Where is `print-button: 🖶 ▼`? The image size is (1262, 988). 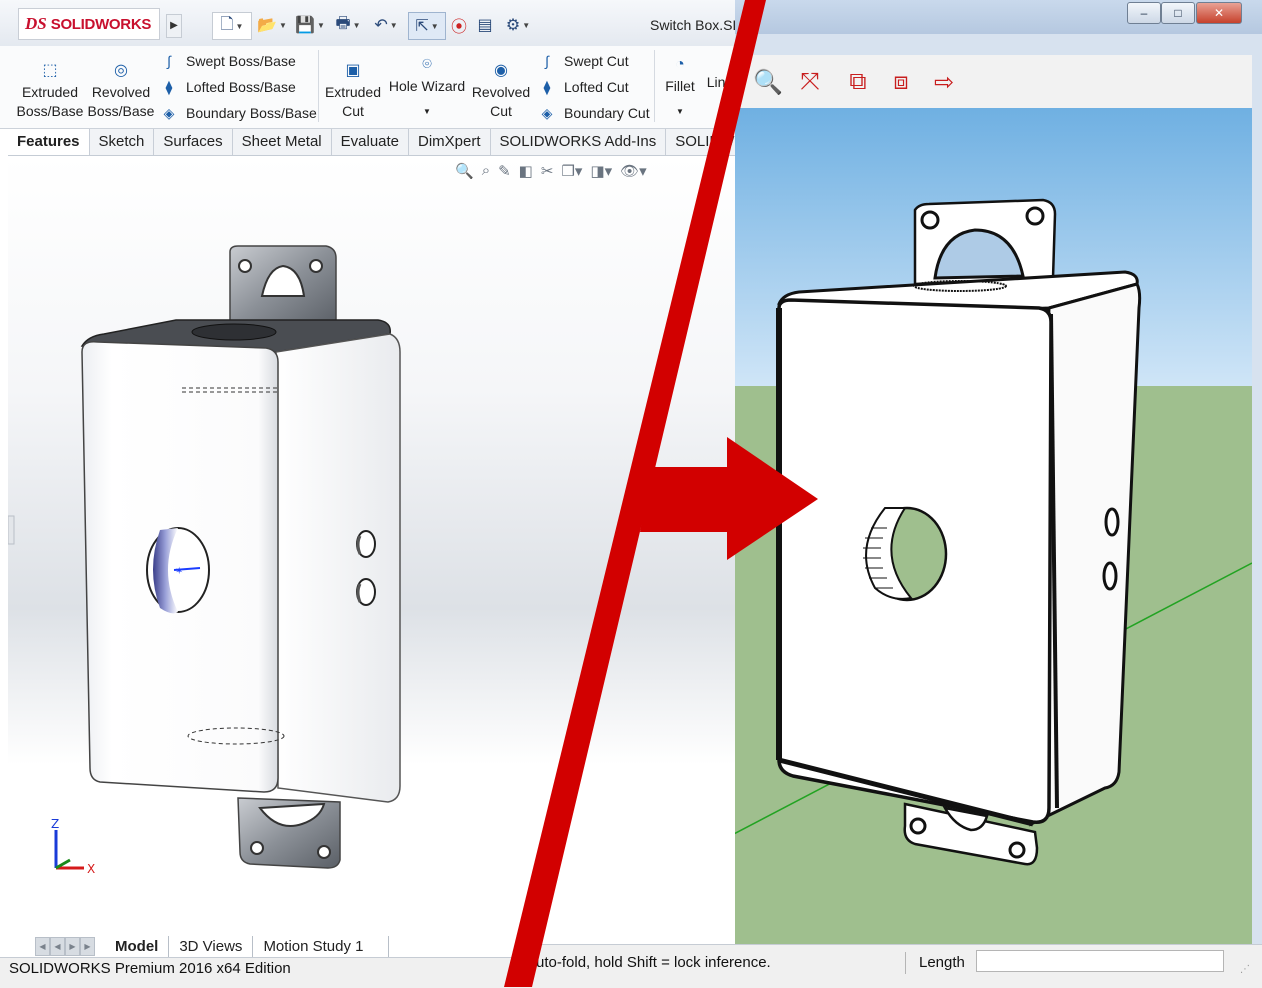
print-button: 🖶 ▼ is located at coordinates (348, 25).